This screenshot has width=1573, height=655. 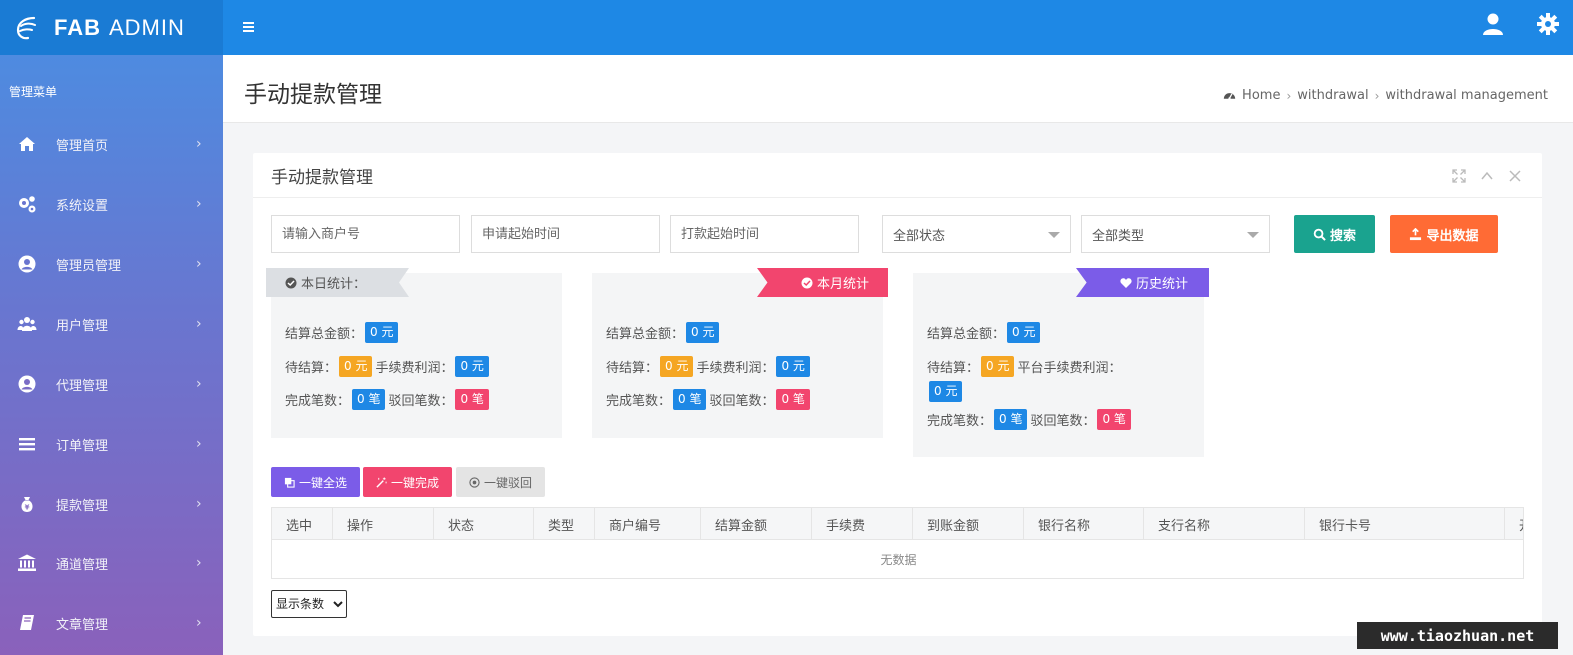 What do you see at coordinates (289, 482) in the screenshot?
I see `copy-icon` at bounding box center [289, 482].